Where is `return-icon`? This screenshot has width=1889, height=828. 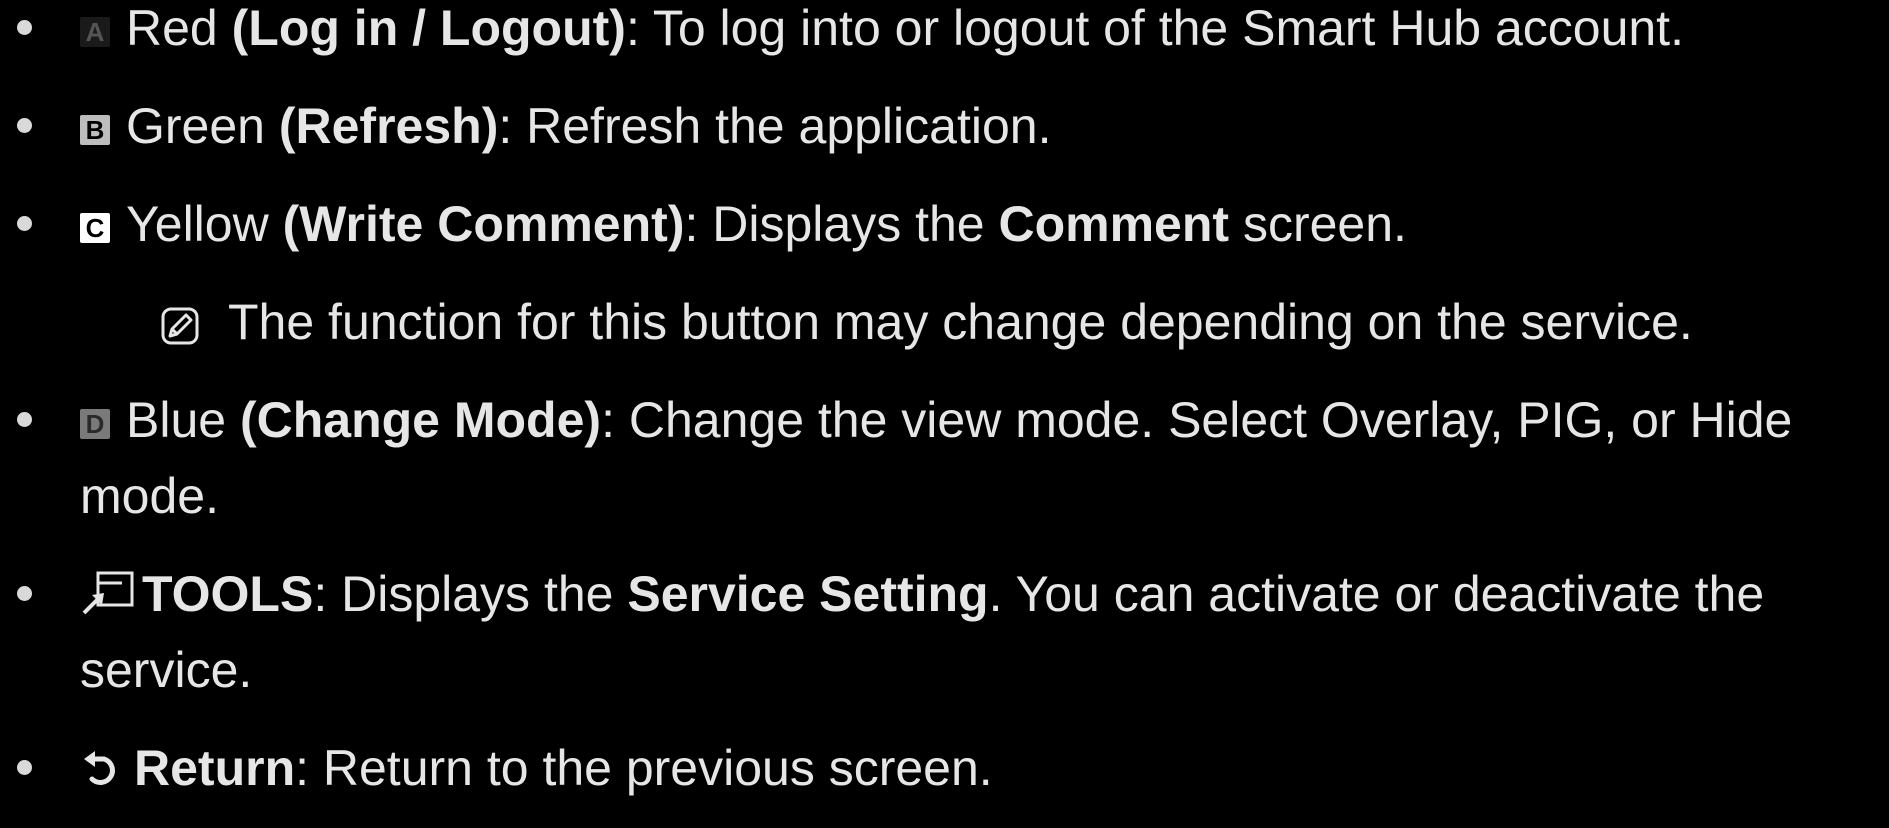 return-icon is located at coordinates (99, 768).